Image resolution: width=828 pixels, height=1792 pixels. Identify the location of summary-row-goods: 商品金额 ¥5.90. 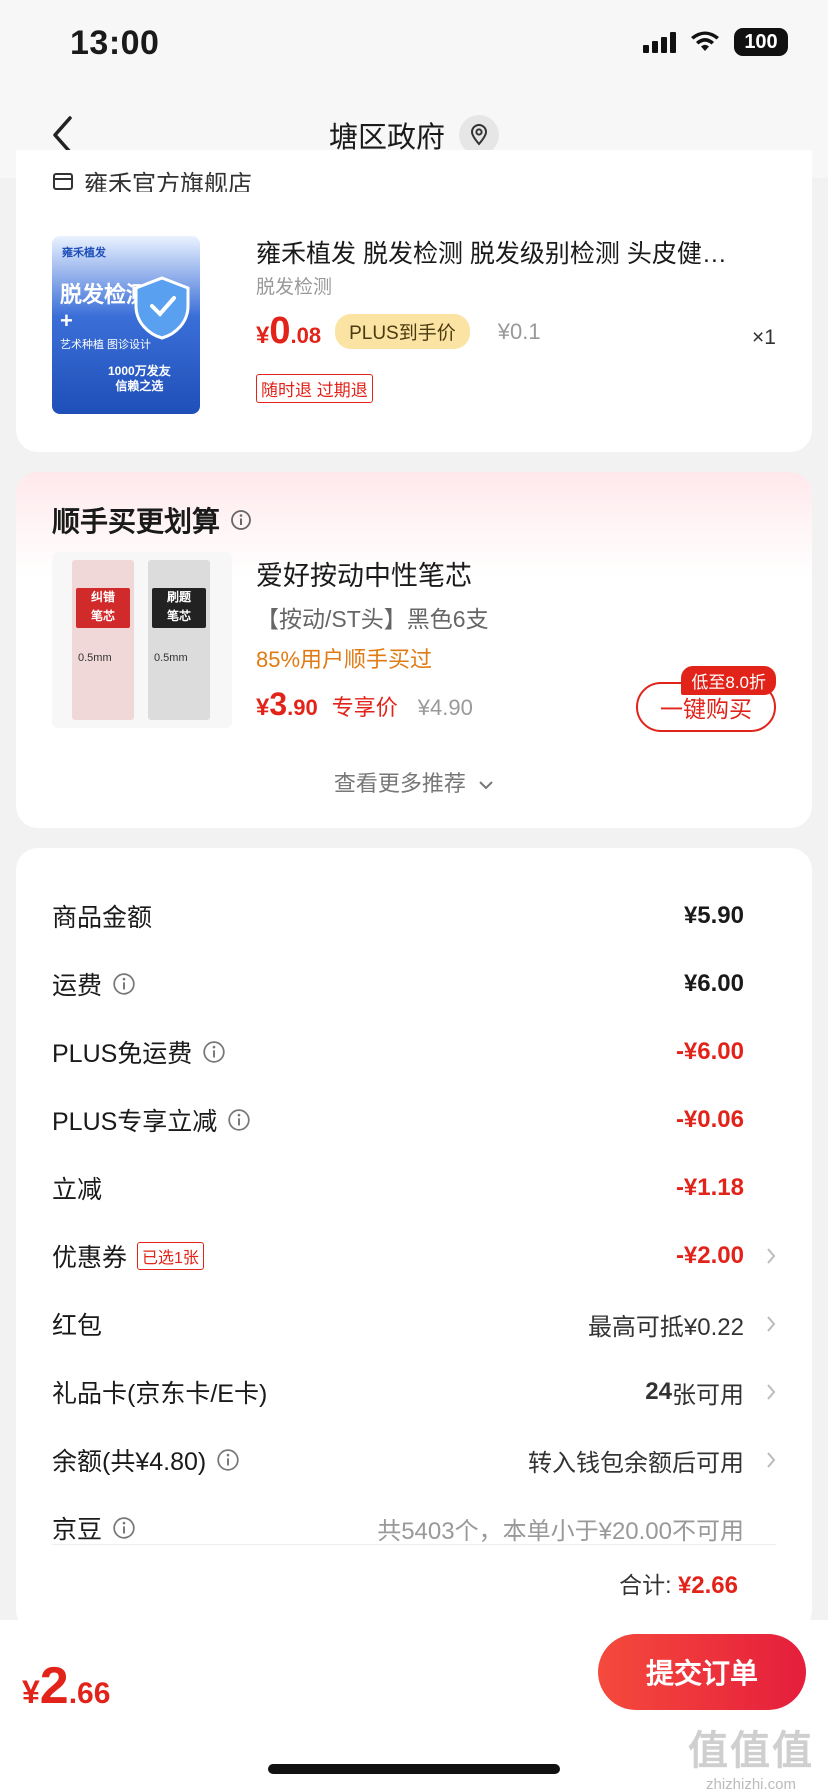
(414, 916).